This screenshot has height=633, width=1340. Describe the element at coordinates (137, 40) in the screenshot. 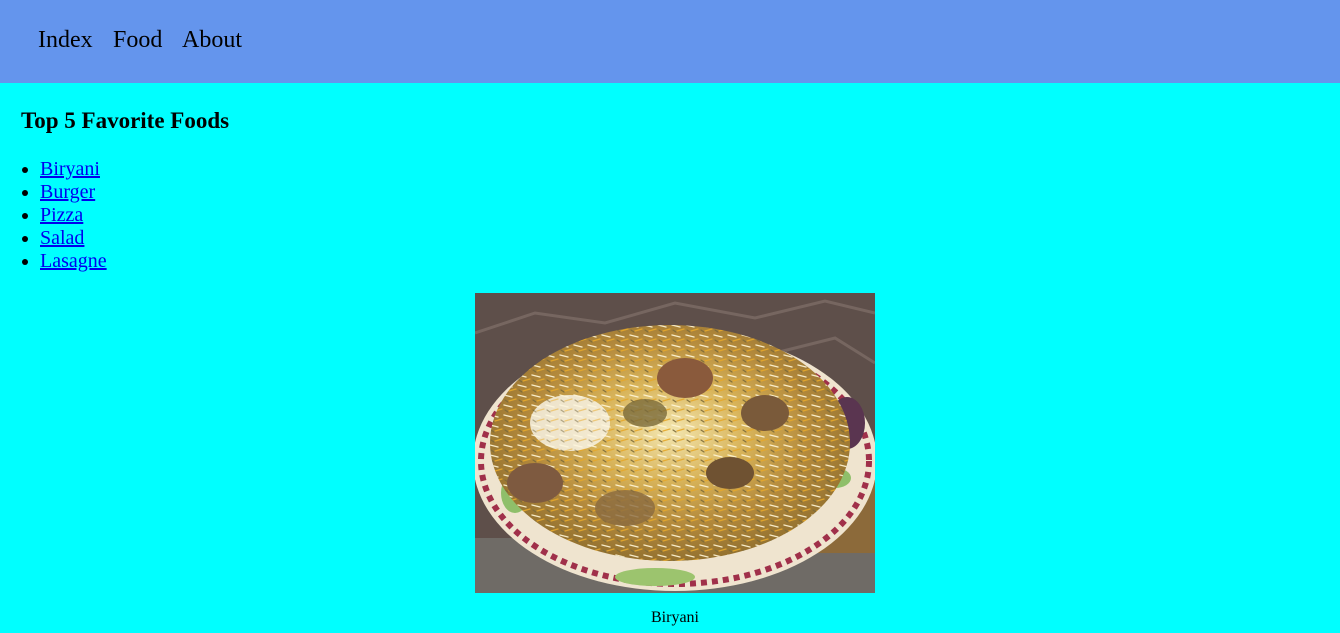

I see `nav-link-food: Food` at that location.